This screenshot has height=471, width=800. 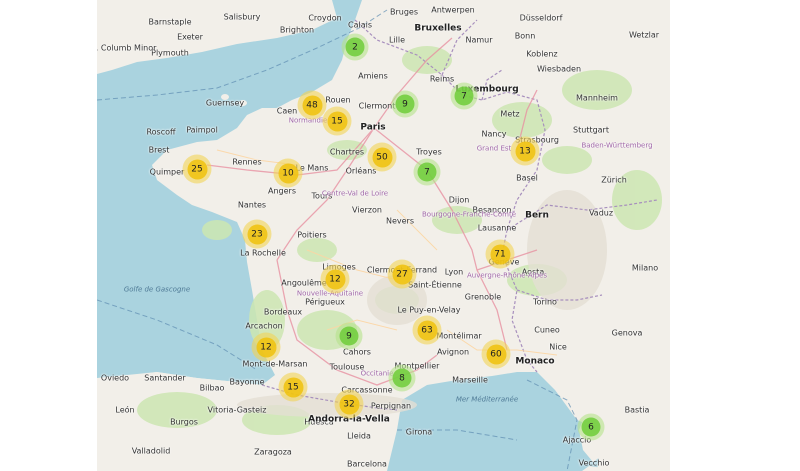 I want to click on place-label: Guernsey, so click(x=225, y=103).